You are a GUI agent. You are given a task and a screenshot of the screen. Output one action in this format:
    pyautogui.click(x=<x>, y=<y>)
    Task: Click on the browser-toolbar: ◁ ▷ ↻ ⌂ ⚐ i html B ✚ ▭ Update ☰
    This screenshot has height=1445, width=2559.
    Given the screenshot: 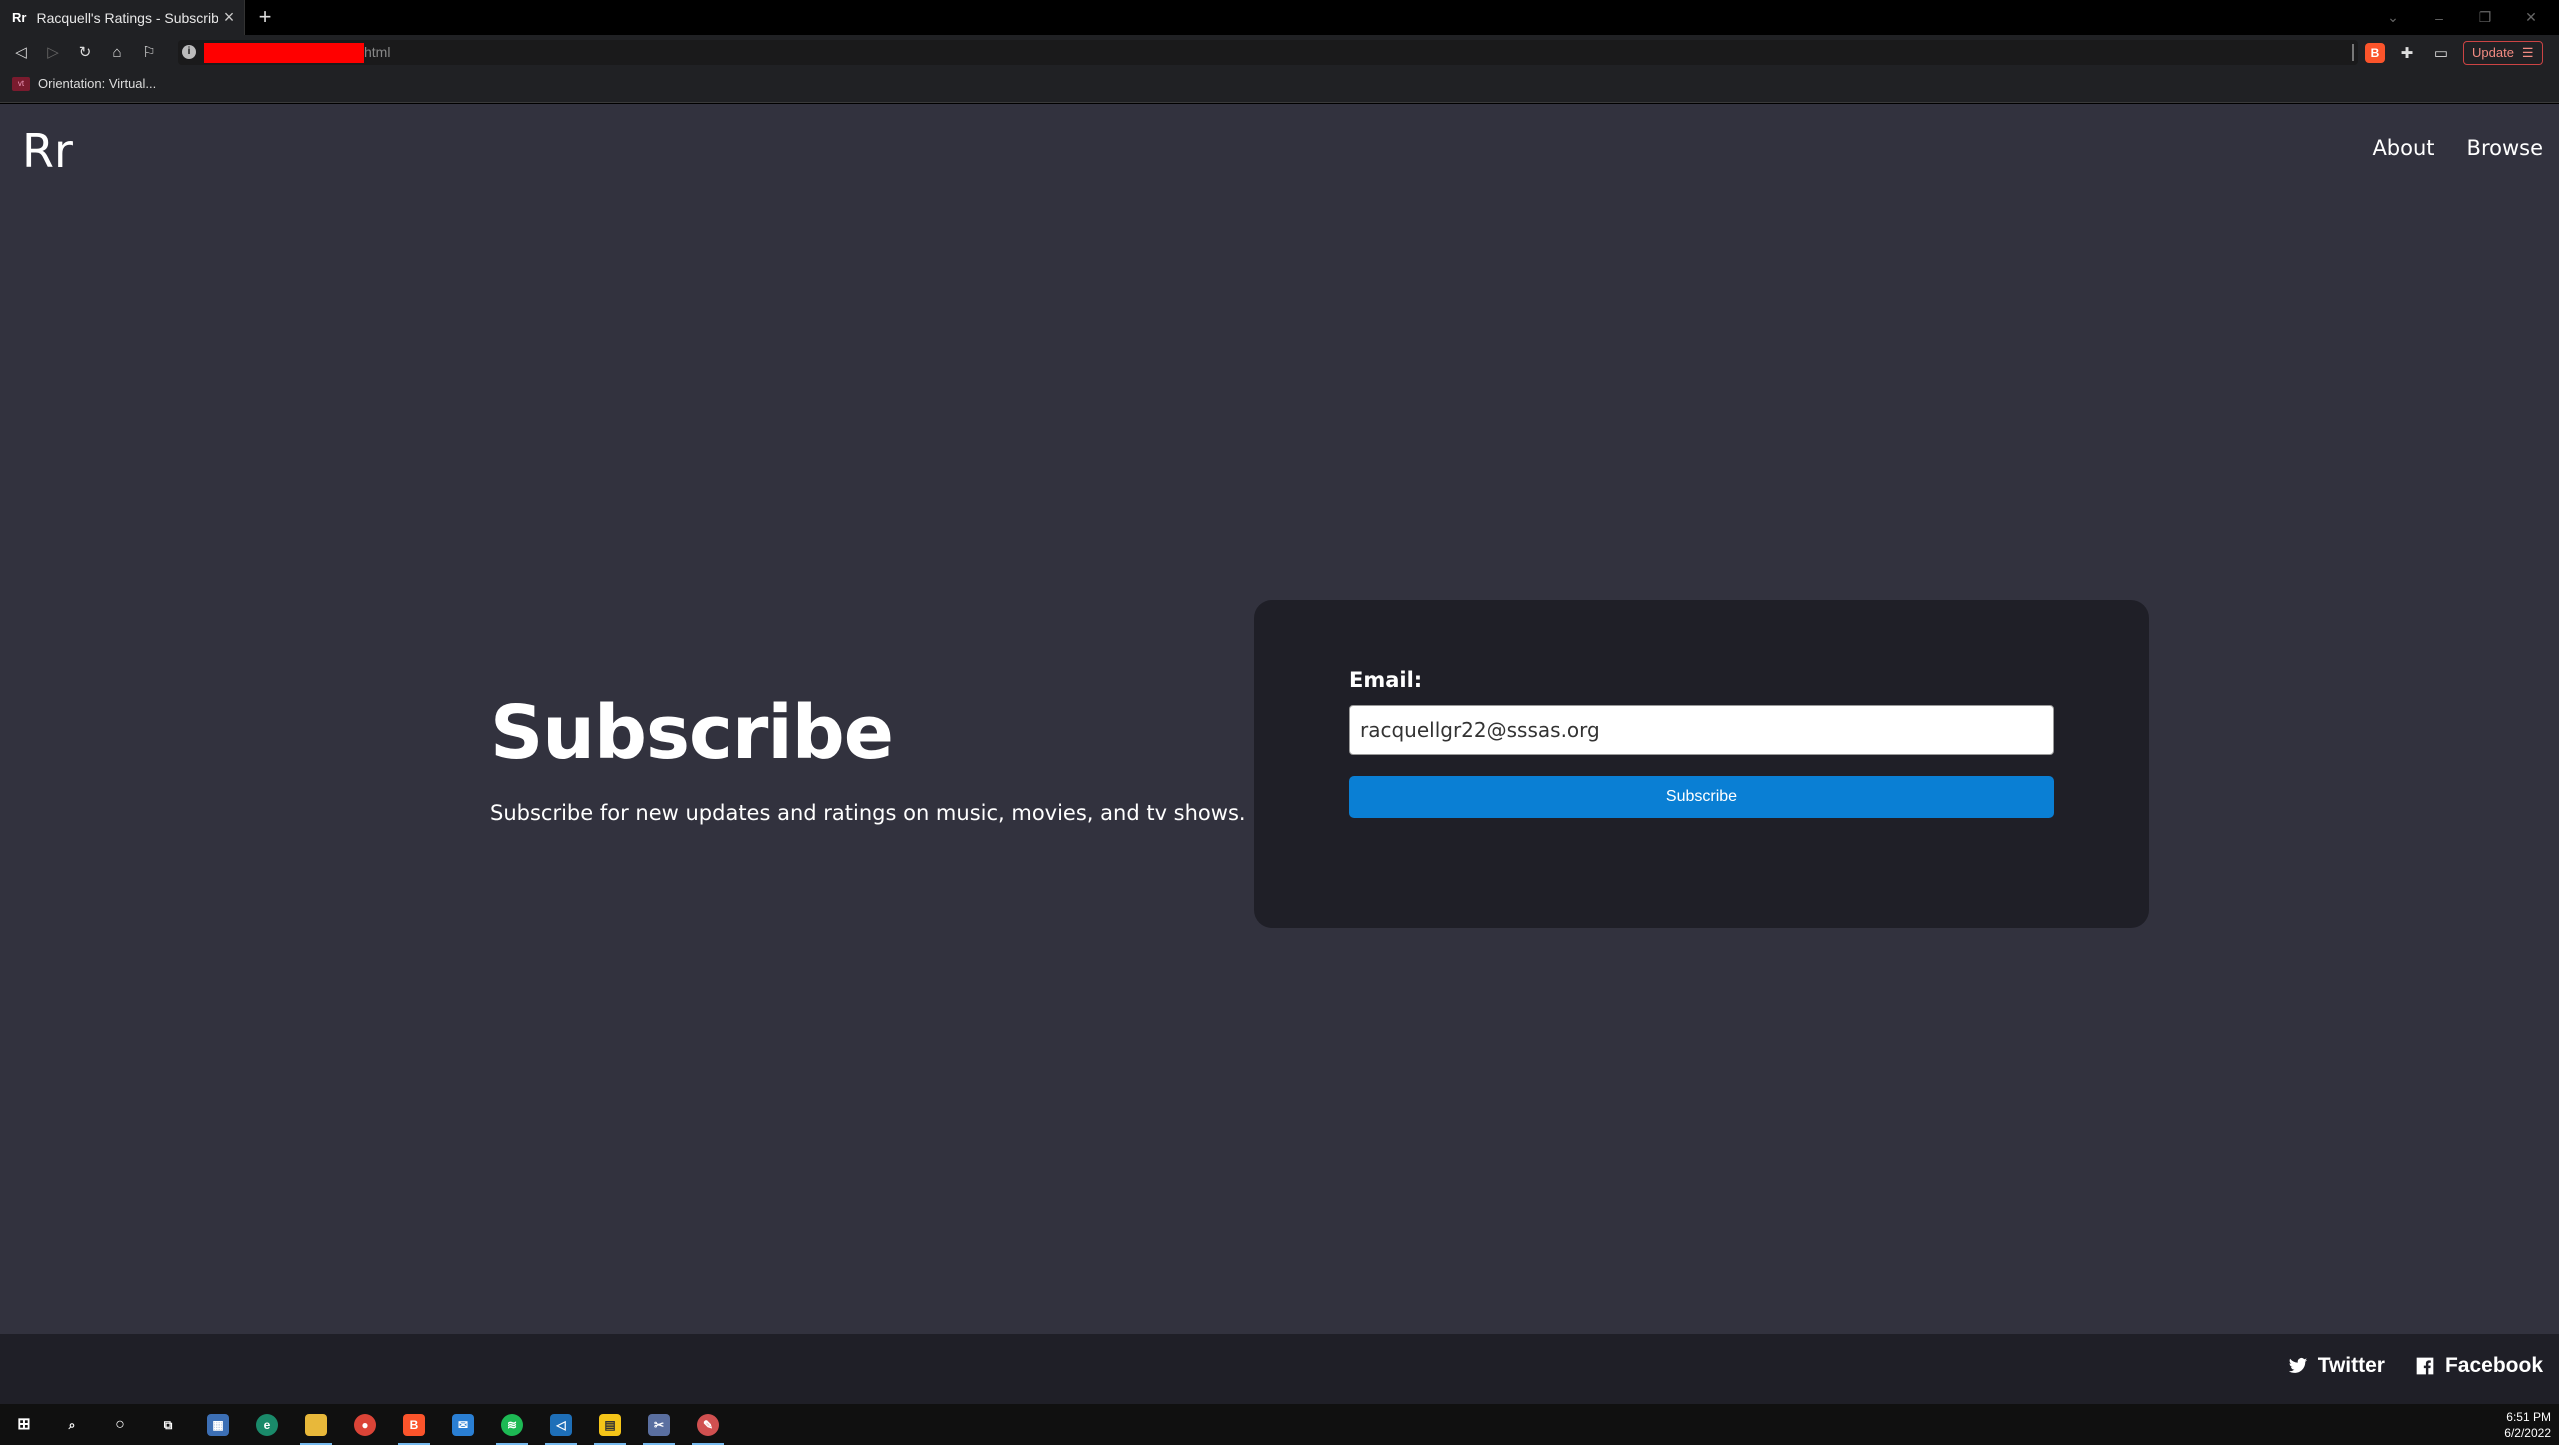 What is the action you would take?
    pyautogui.click(x=1279, y=52)
    